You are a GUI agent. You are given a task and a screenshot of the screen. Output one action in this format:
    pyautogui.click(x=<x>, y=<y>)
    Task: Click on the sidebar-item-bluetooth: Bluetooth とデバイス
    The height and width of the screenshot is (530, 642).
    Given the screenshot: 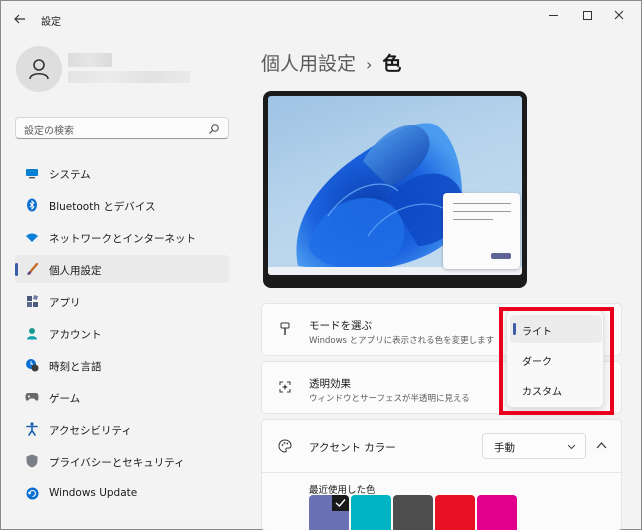 What is the action you would take?
    pyautogui.click(x=122, y=205)
    